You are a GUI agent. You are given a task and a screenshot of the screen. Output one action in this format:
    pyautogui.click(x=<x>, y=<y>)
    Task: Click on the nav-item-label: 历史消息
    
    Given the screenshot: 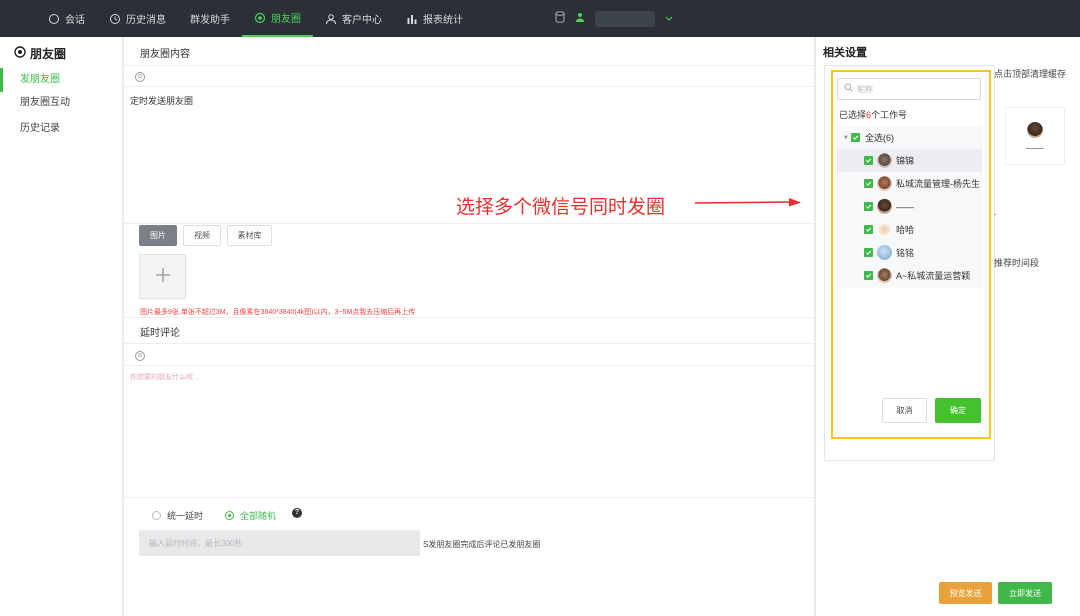 What is the action you would take?
    pyautogui.click(x=146, y=20)
    